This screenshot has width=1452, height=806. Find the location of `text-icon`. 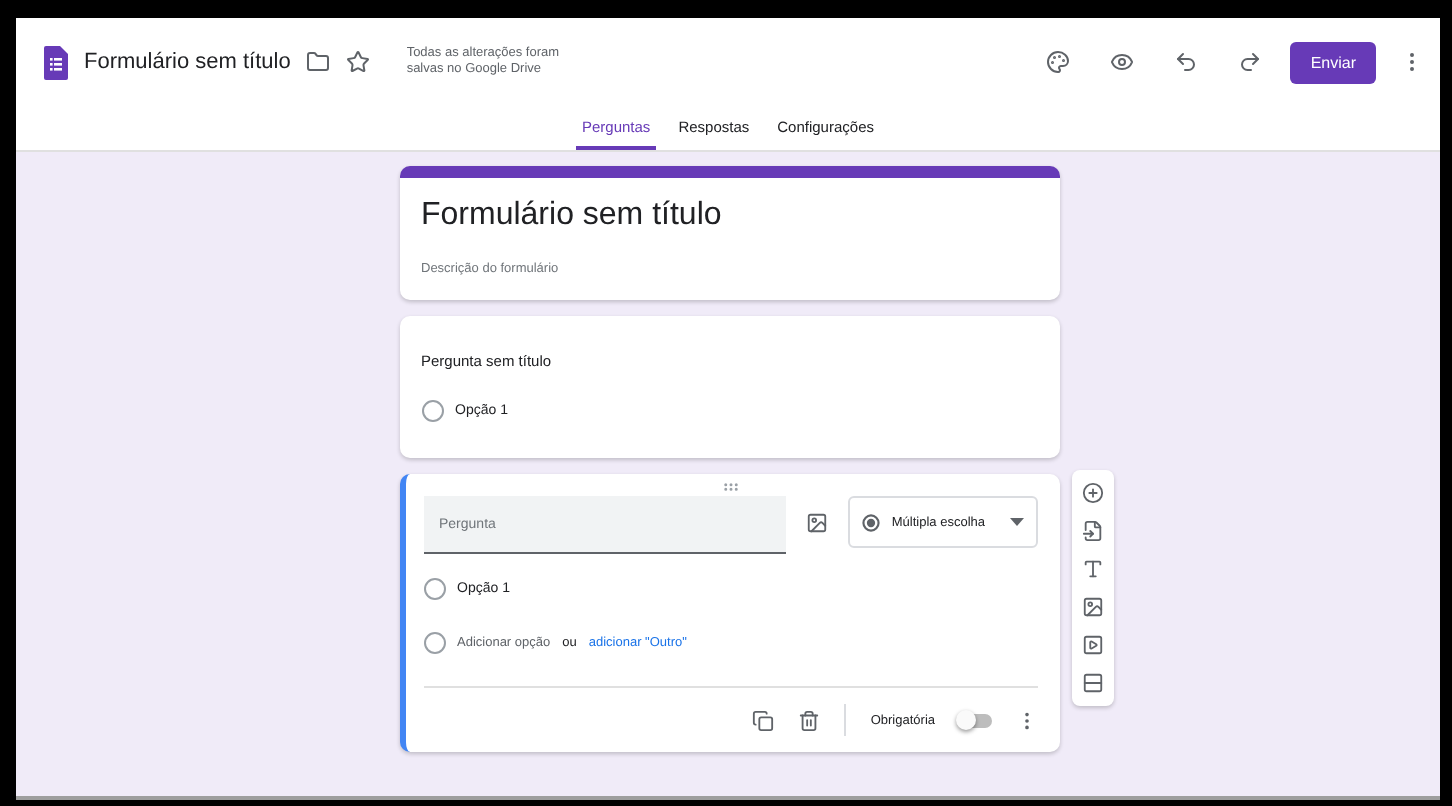

text-icon is located at coordinates (1092, 569).